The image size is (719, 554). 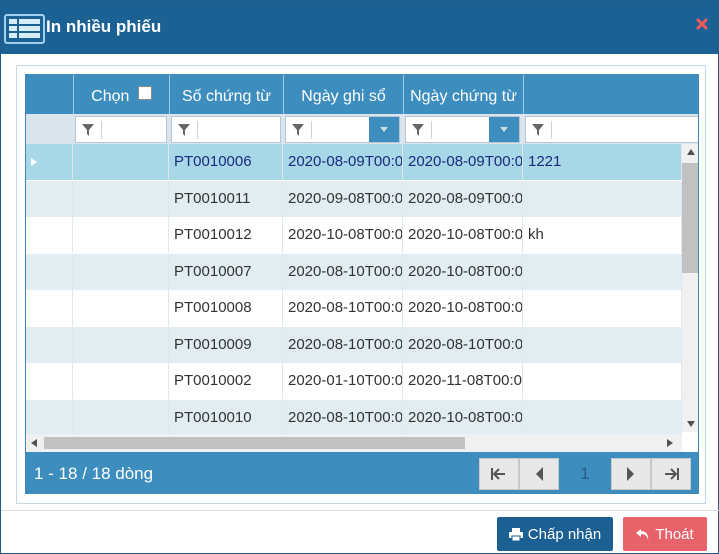 What do you see at coordinates (226, 162) in the screenshot?
I see `cell-so: PT0010006` at bounding box center [226, 162].